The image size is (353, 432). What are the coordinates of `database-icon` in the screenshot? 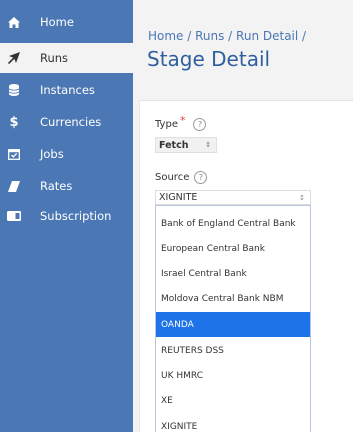 It's located at (14, 90).